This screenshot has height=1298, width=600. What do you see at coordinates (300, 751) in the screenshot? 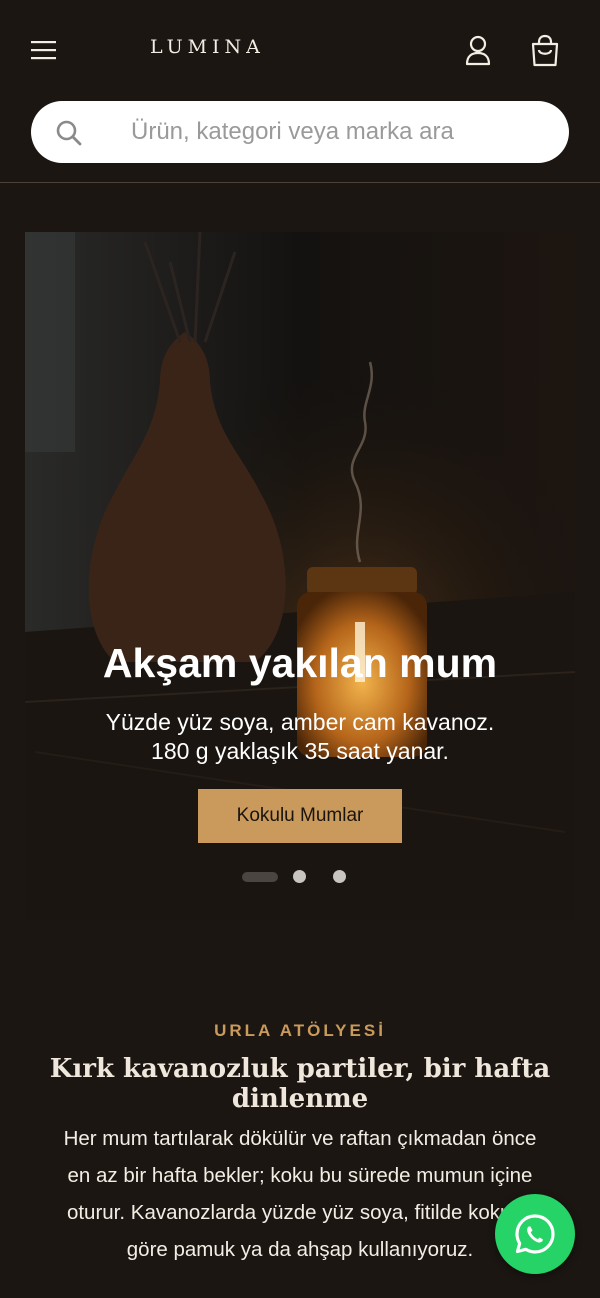
I see `hero-subtitle-line: 180 g yaklaşık 35 saat yanar.` at bounding box center [300, 751].